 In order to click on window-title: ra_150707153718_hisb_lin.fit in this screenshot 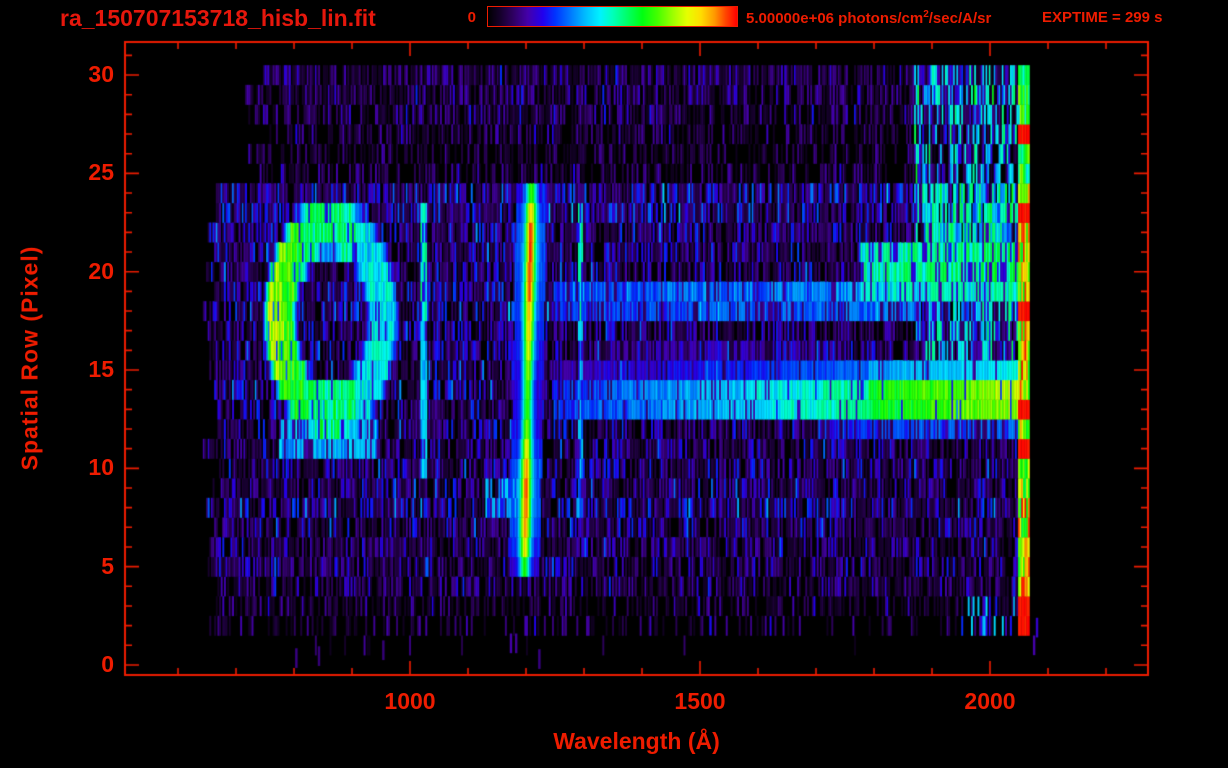, I will do `click(218, 18)`.